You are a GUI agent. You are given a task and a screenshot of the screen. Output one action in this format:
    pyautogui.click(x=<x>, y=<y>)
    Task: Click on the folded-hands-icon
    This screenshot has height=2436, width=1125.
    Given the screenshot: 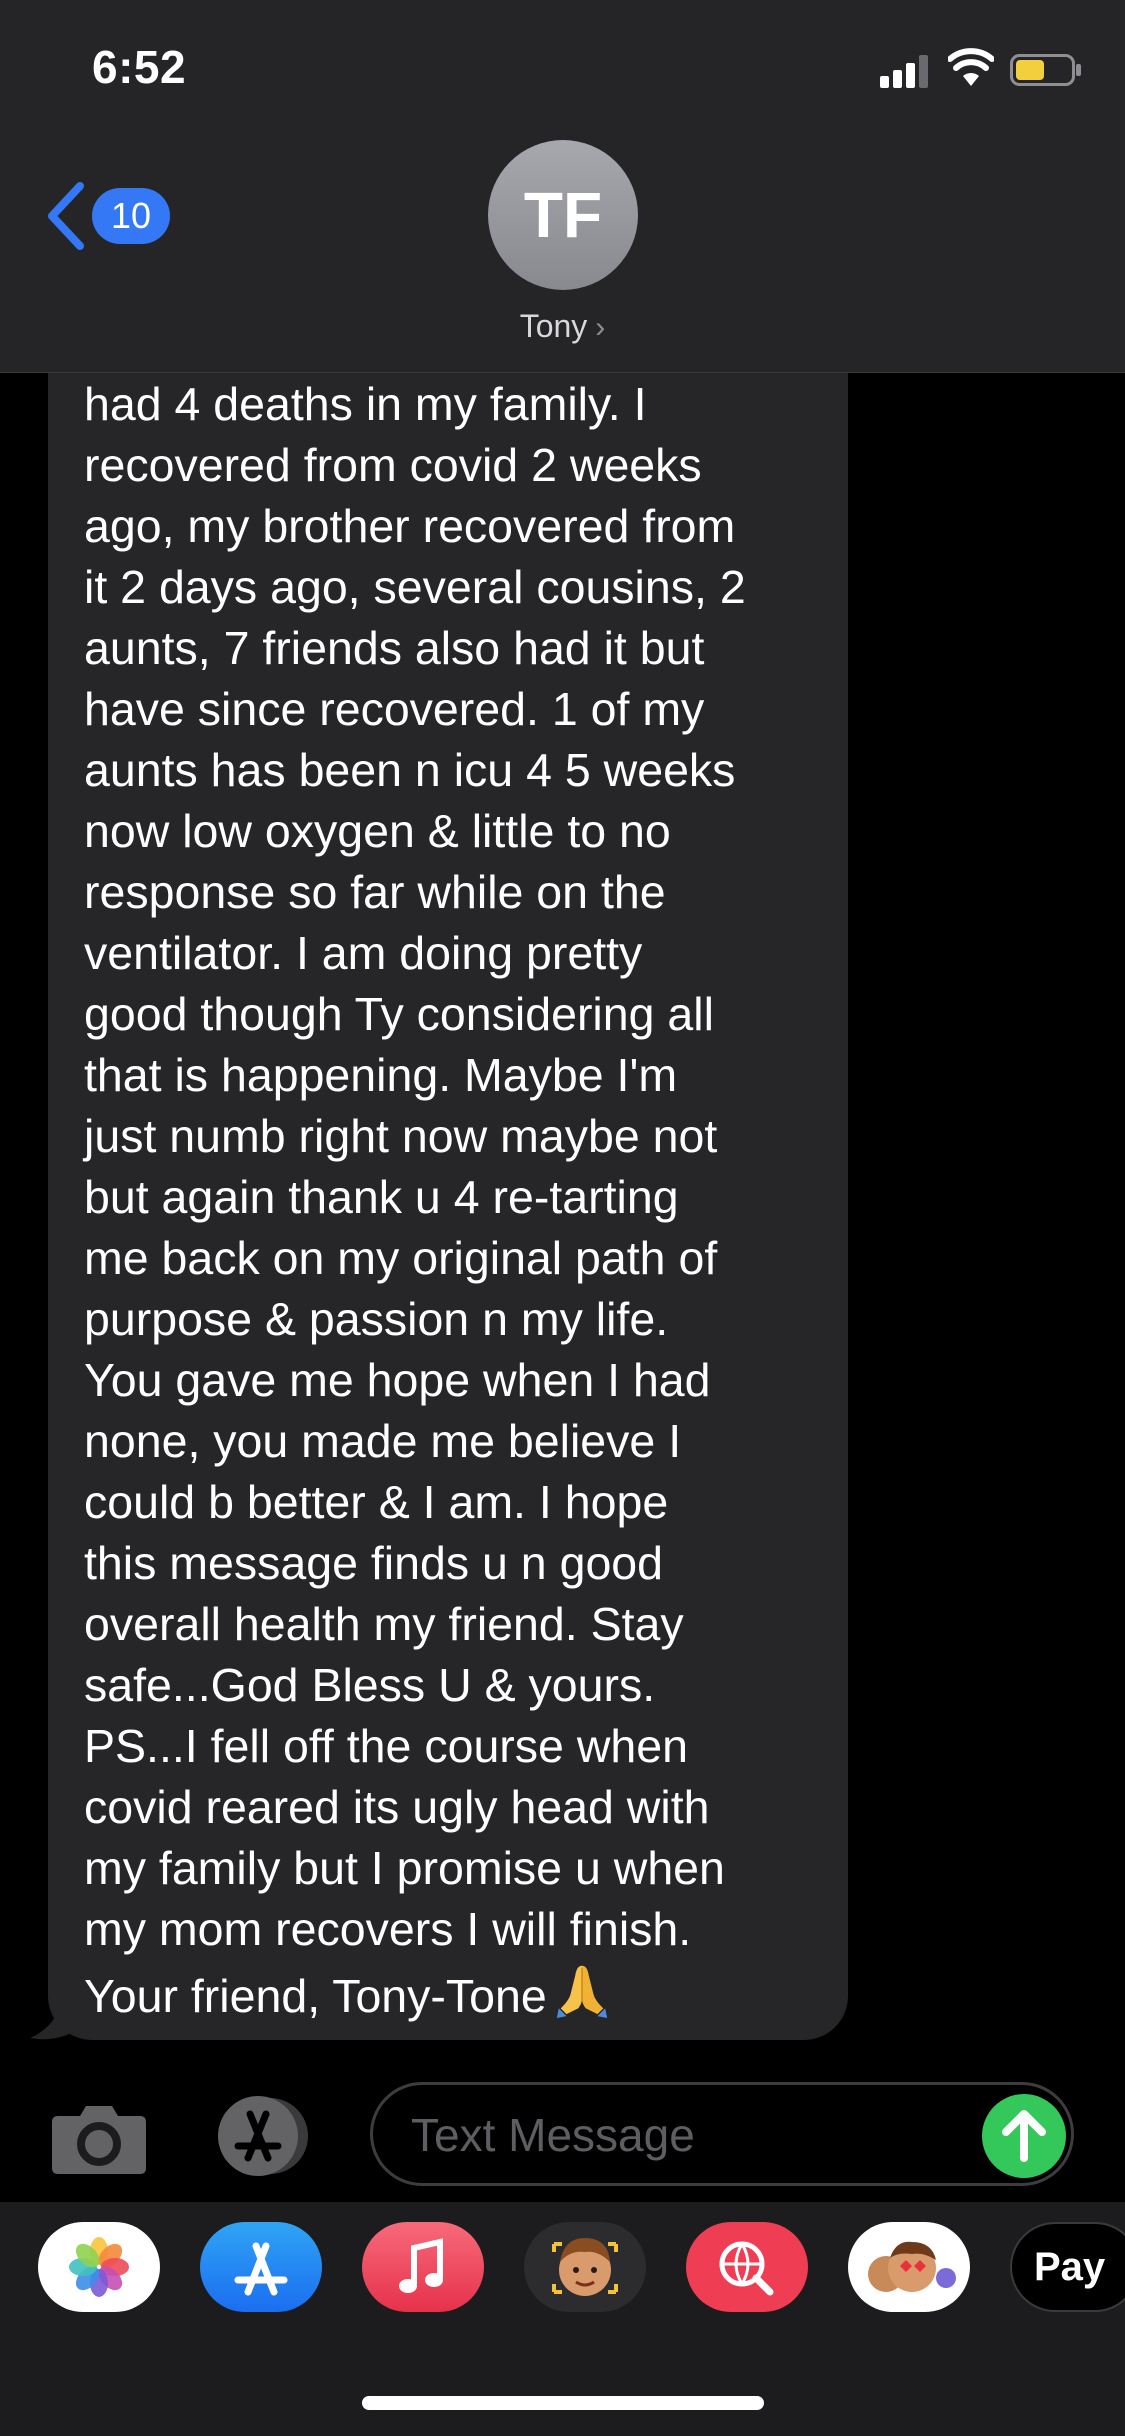 What is the action you would take?
    pyautogui.click(x=581, y=1991)
    